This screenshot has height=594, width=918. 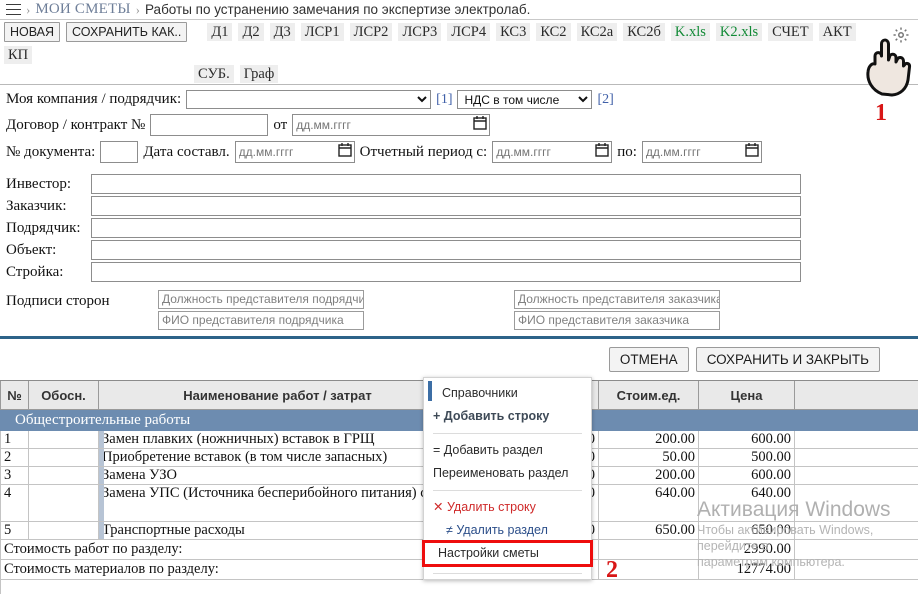 I want to click on tag-ks3: КС3, so click(x=513, y=32).